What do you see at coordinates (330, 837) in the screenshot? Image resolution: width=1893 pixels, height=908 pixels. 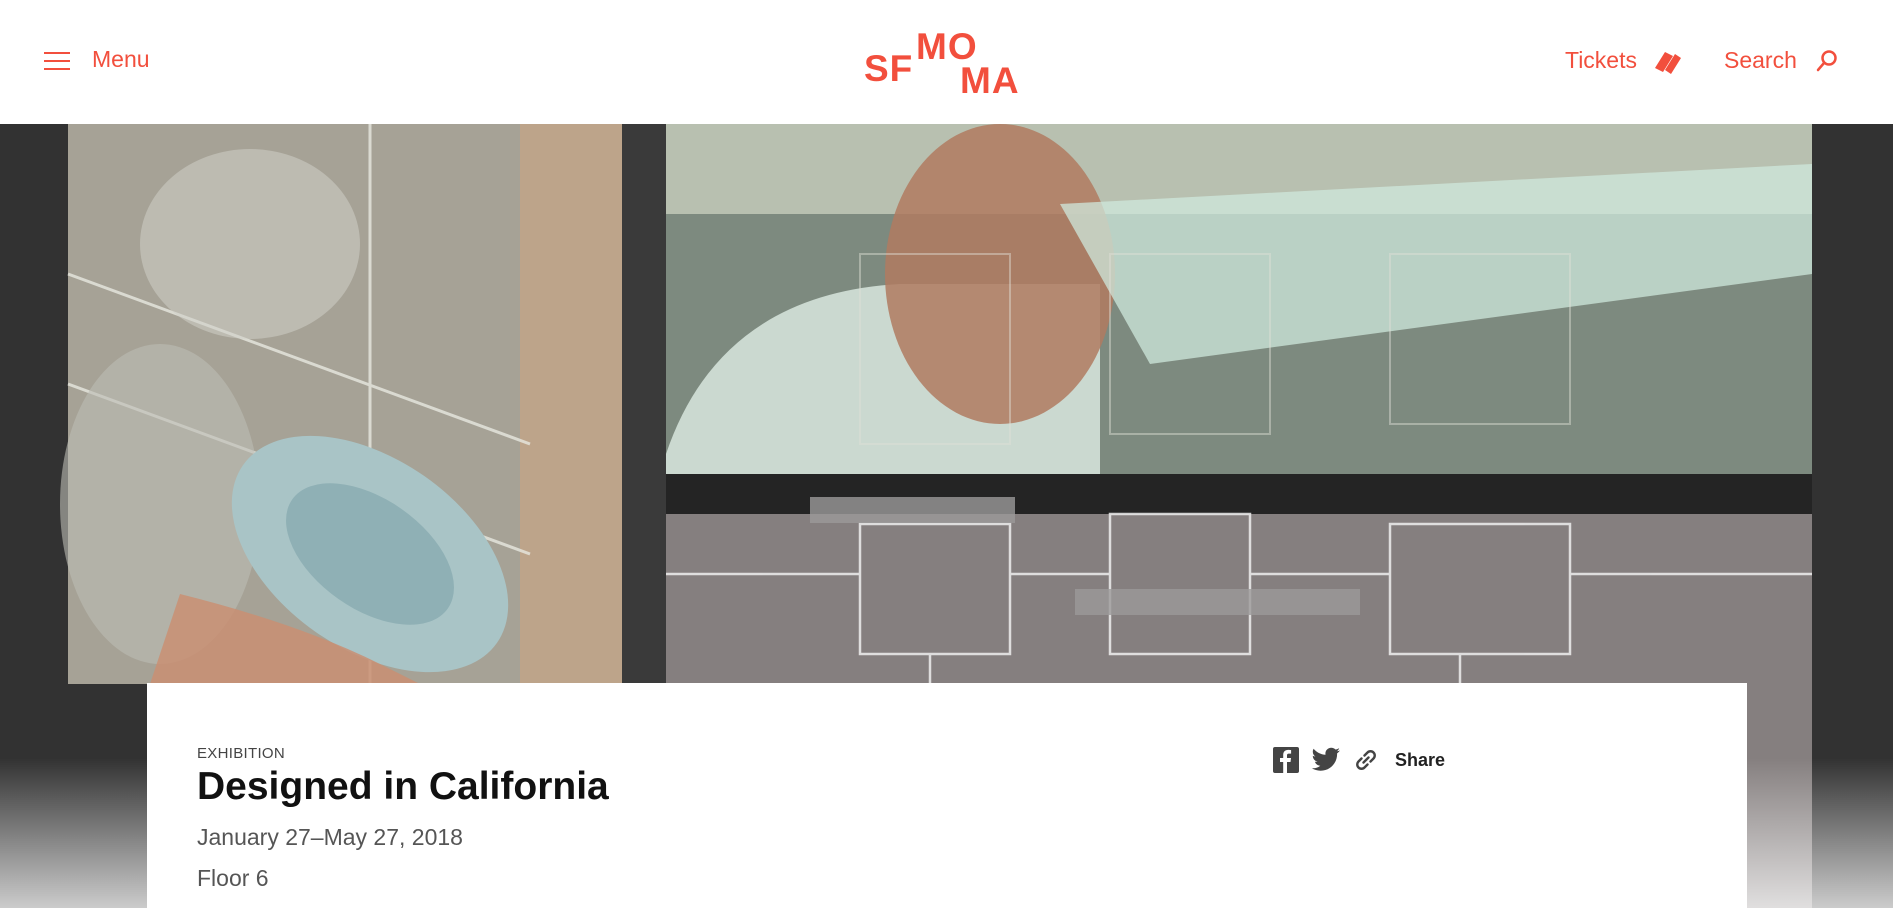 I see `exhibition-dates: January 27–May 27, 2018` at bounding box center [330, 837].